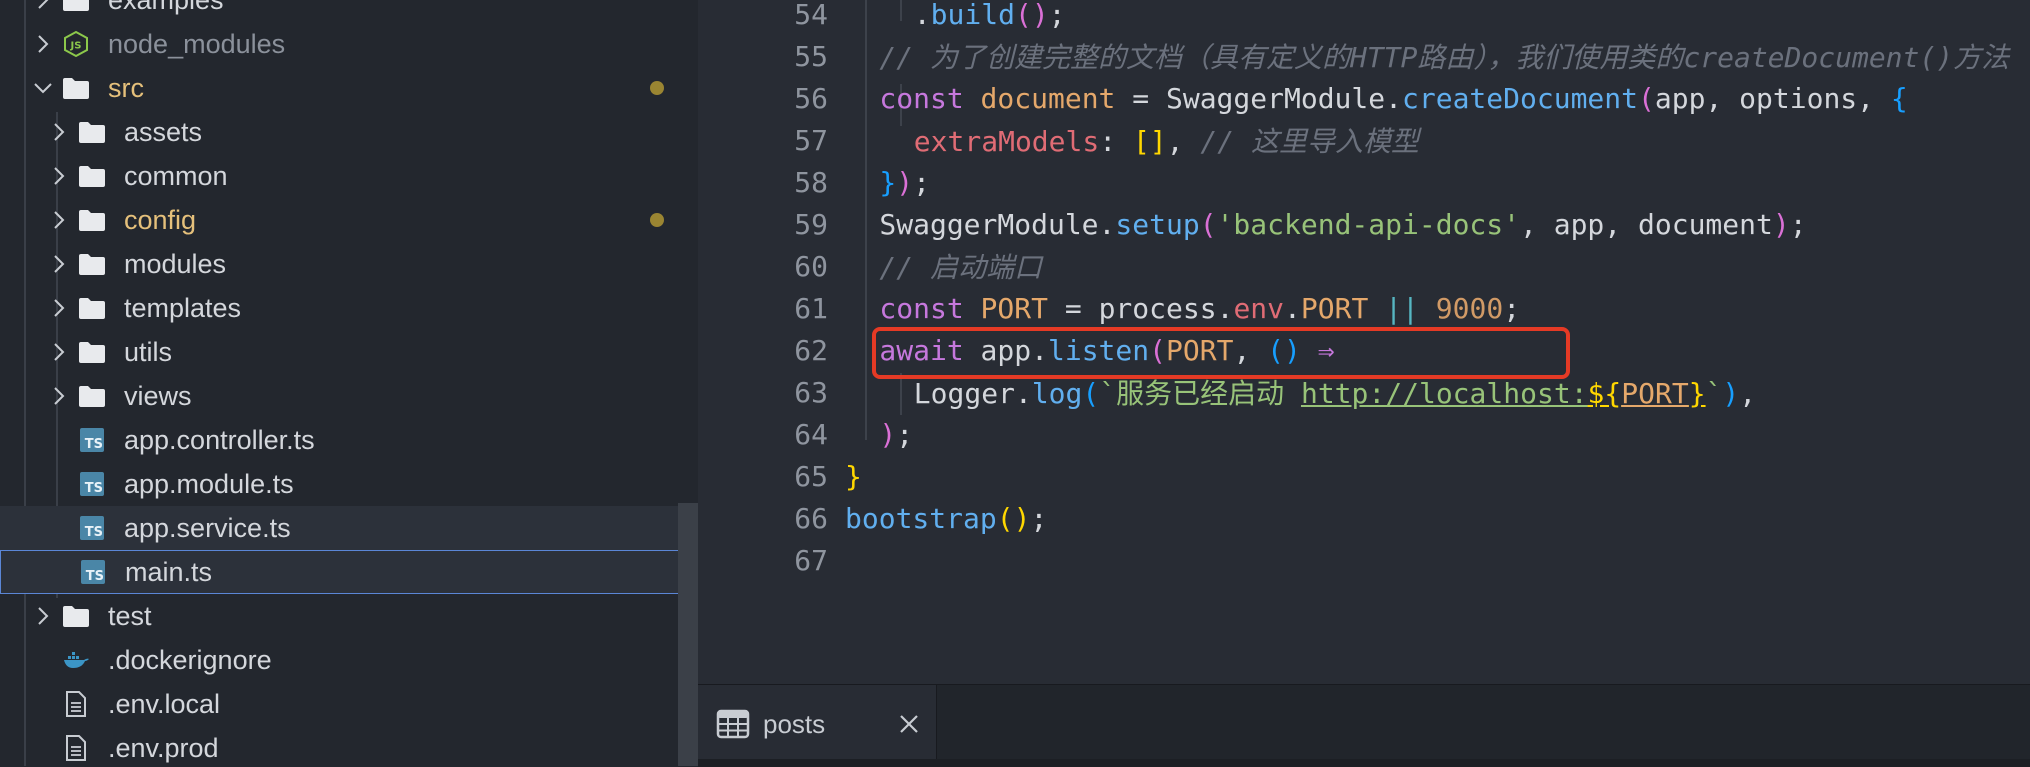 Image resolution: width=2030 pixels, height=767 pixels. I want to click on file-item-dockerignore: .dockerignore, so click(349, 660).